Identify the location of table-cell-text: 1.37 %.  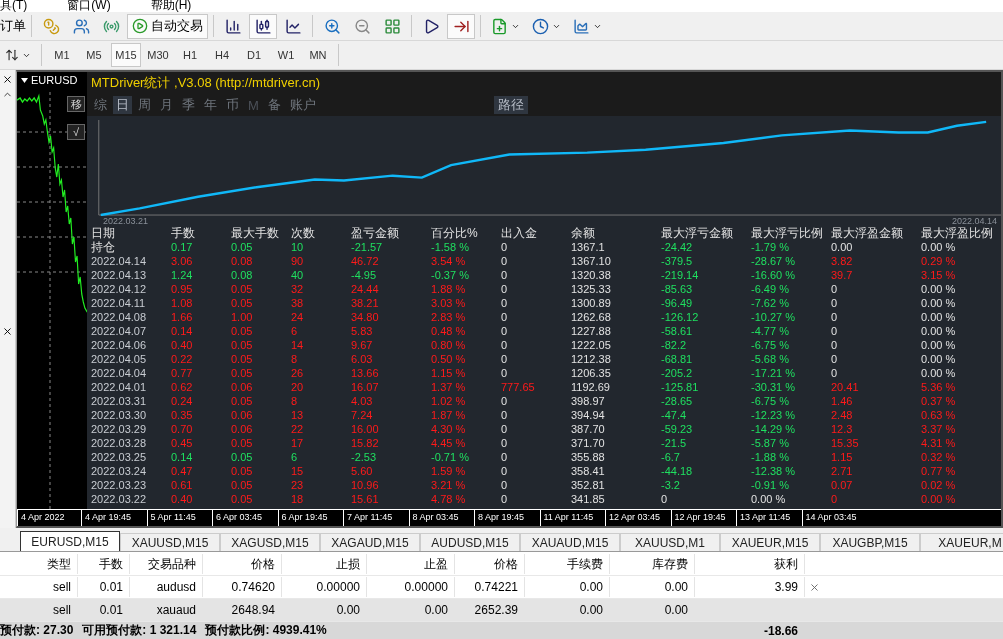
(449, 387).